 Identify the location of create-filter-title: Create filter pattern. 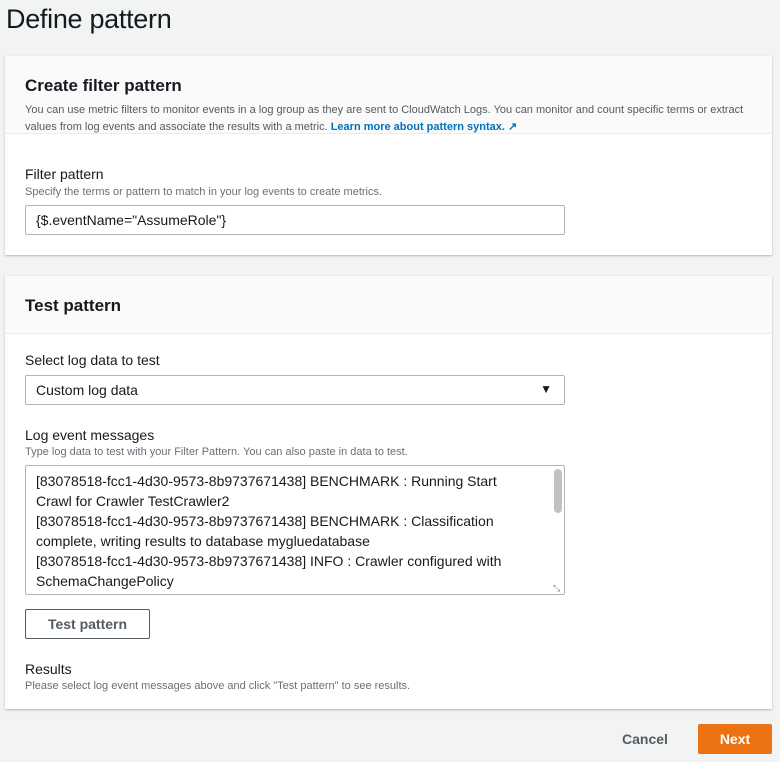
(103, 85).